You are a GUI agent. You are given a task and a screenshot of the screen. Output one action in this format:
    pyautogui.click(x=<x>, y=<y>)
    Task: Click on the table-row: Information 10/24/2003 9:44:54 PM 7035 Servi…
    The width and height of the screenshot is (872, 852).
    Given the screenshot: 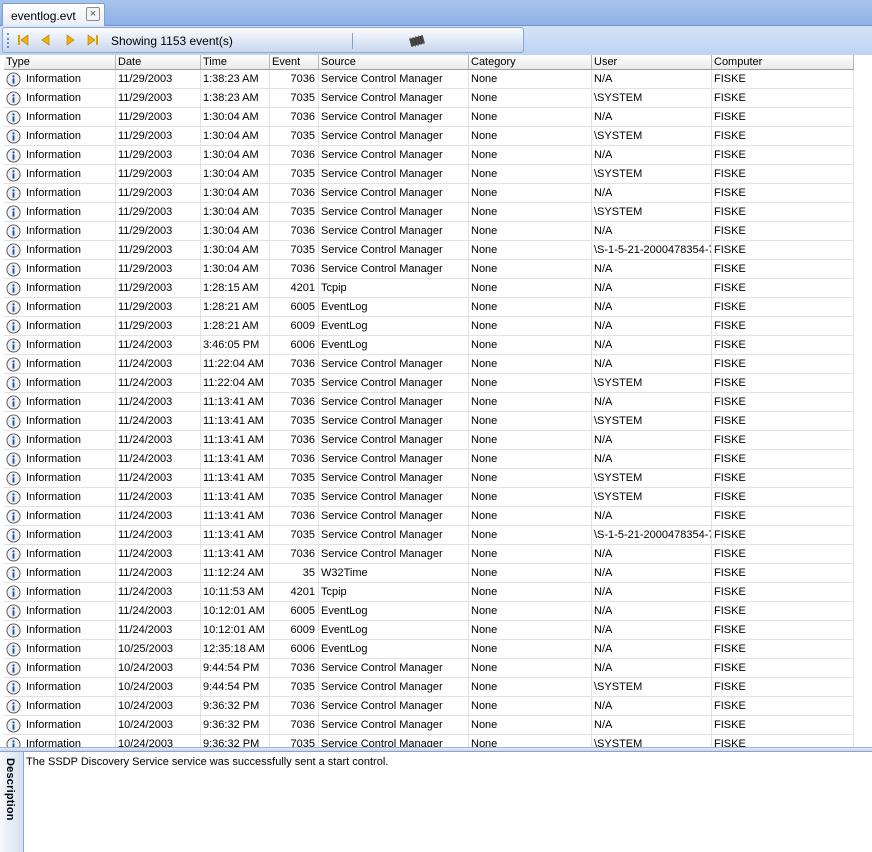 What is the action you would take?
    pyautogui.click(x=429, y=687)
    